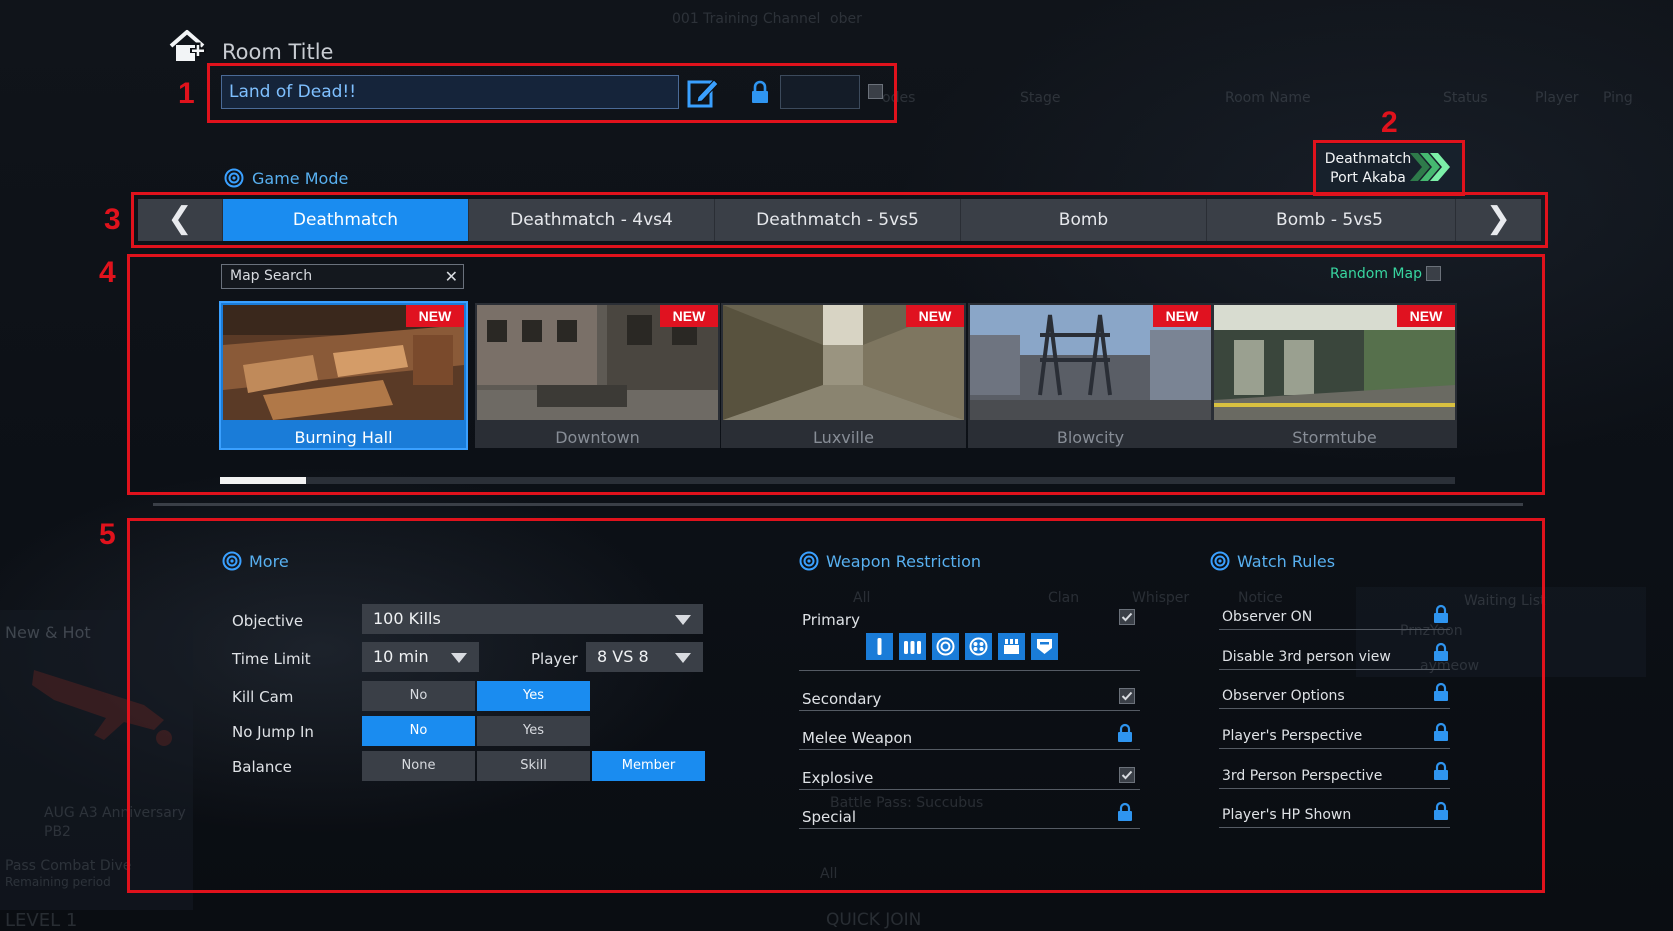  Describe the element at coordinates (857, 738) in the screenshot. I see `melee-weapon-label: Melee Weapon` at that location.